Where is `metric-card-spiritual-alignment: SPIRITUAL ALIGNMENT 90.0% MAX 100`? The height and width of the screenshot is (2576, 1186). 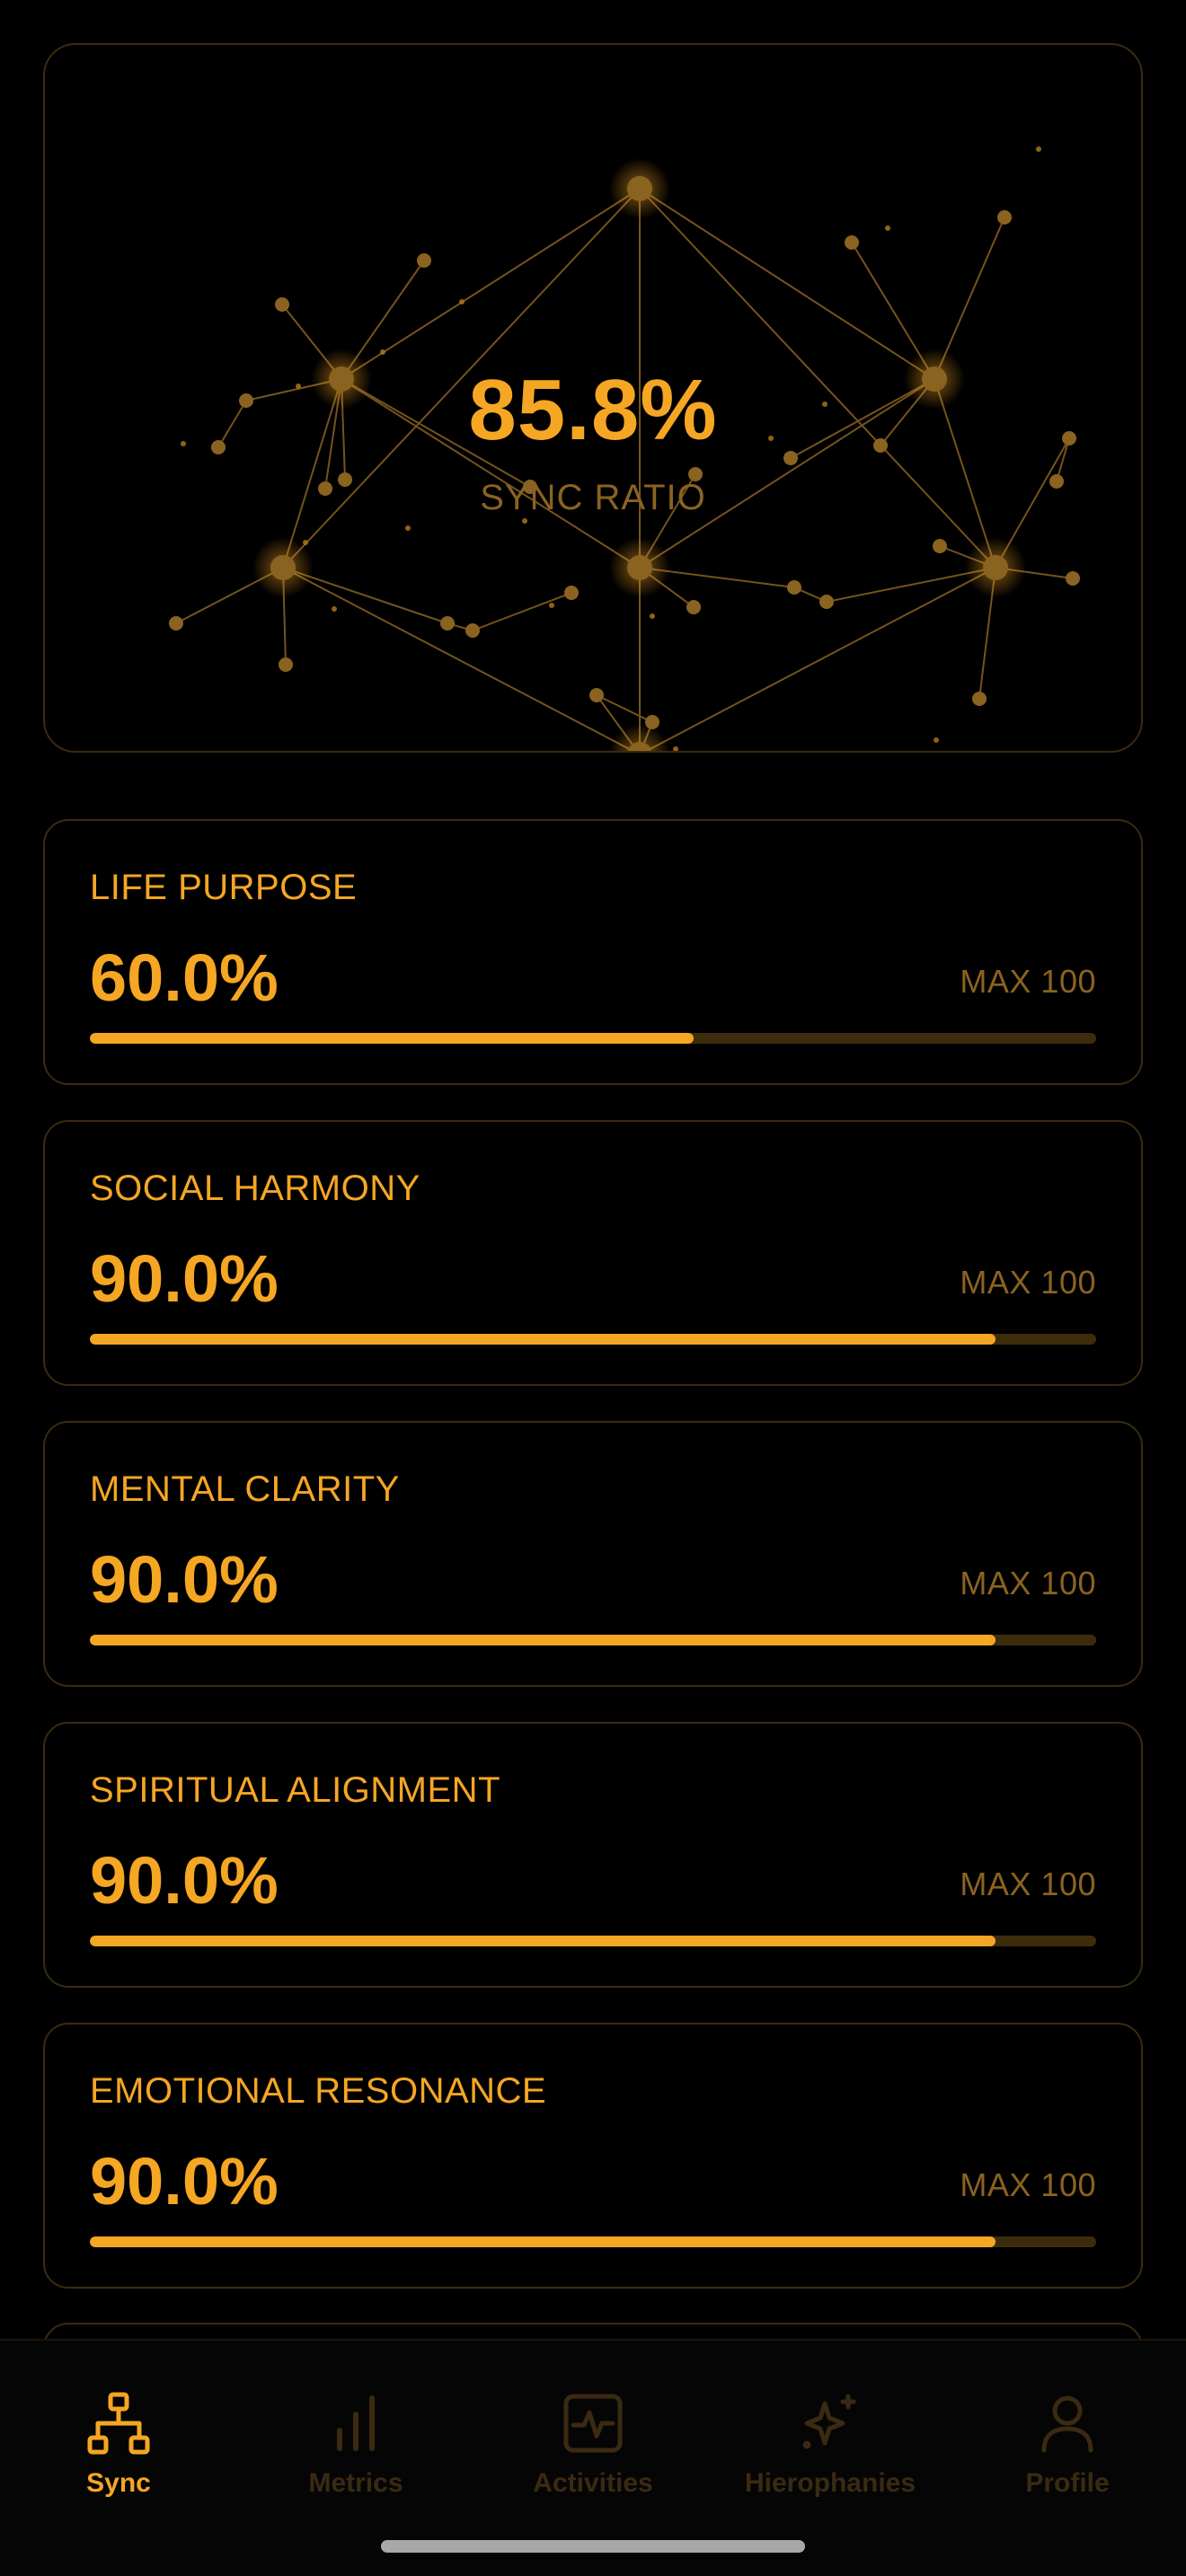 metric-card-spiritual-alignment: SPIRITUAL ALIGNMENT 90.0% MAX 100 is located at coordinates (593, 1855).